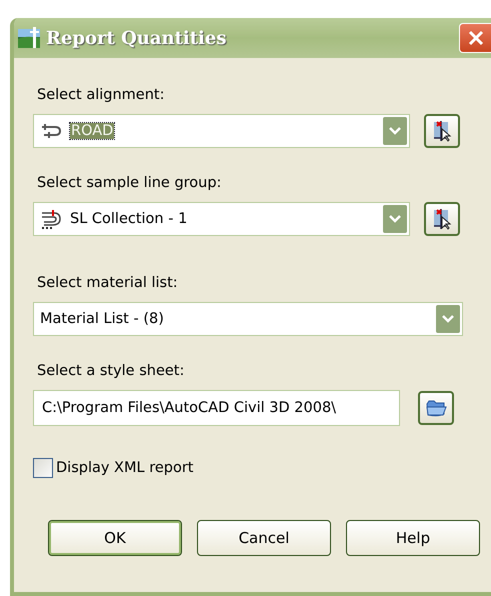  I want to click on close-icon, so click(475, 38).